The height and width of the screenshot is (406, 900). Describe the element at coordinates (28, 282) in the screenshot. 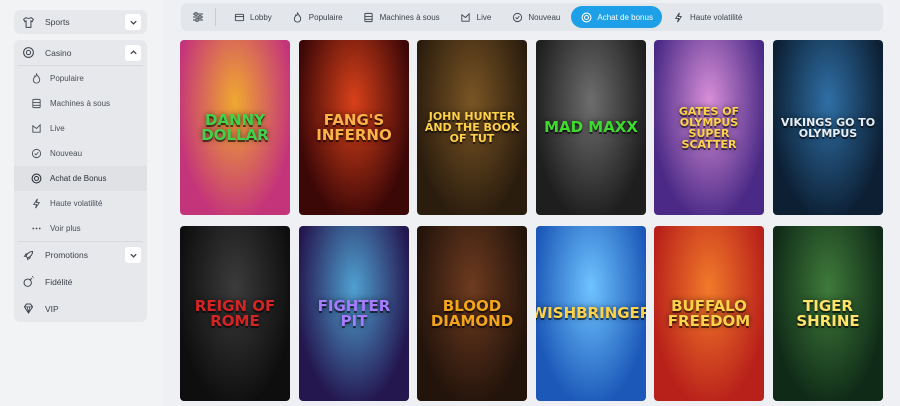

I see `bomb-icon` at that location.